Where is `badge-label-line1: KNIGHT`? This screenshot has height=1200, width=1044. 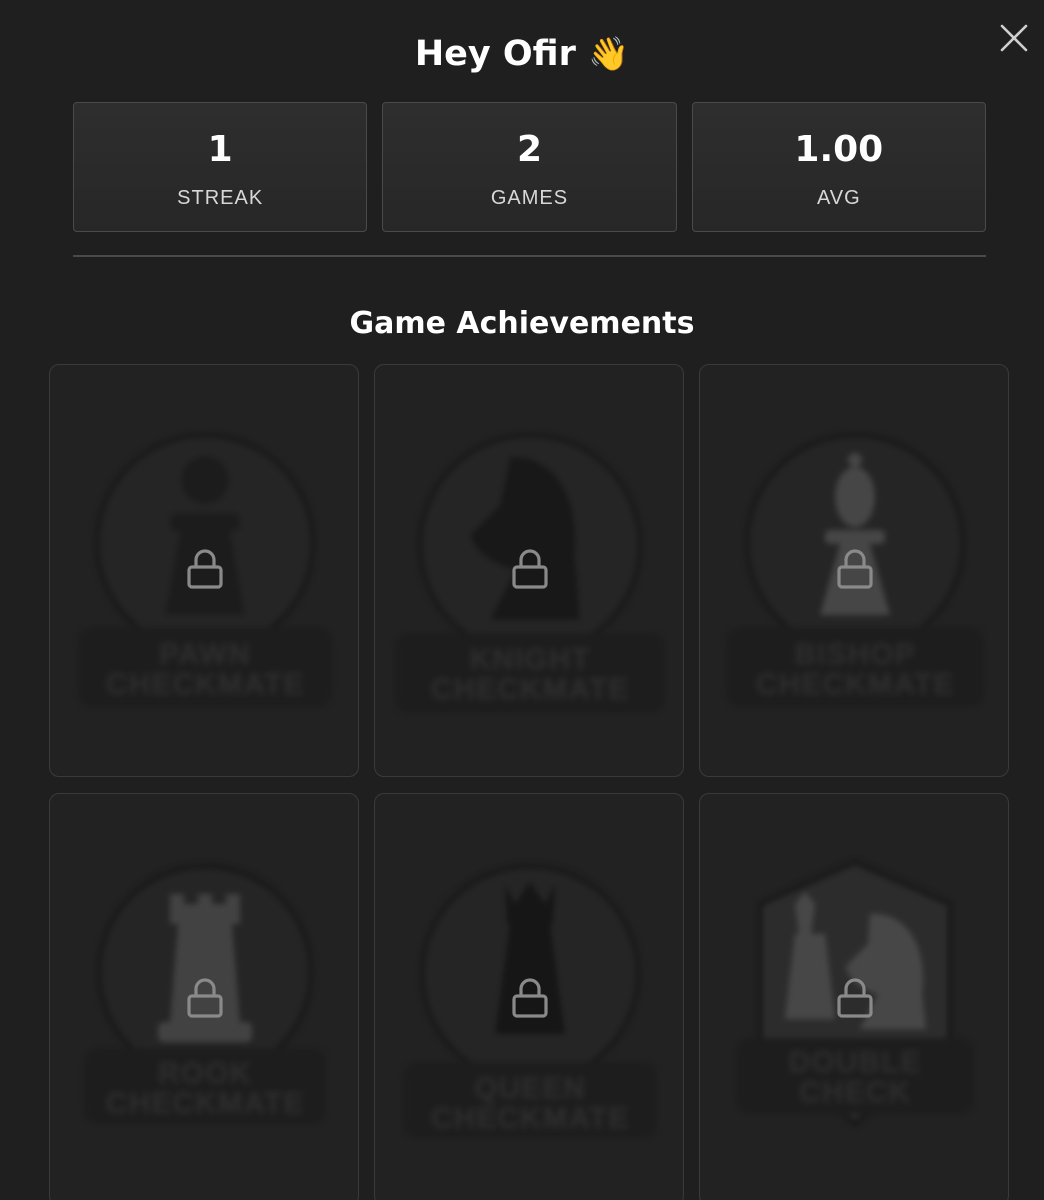
badge-label-line1: KNIGHT is located at coordinates (530, 659).